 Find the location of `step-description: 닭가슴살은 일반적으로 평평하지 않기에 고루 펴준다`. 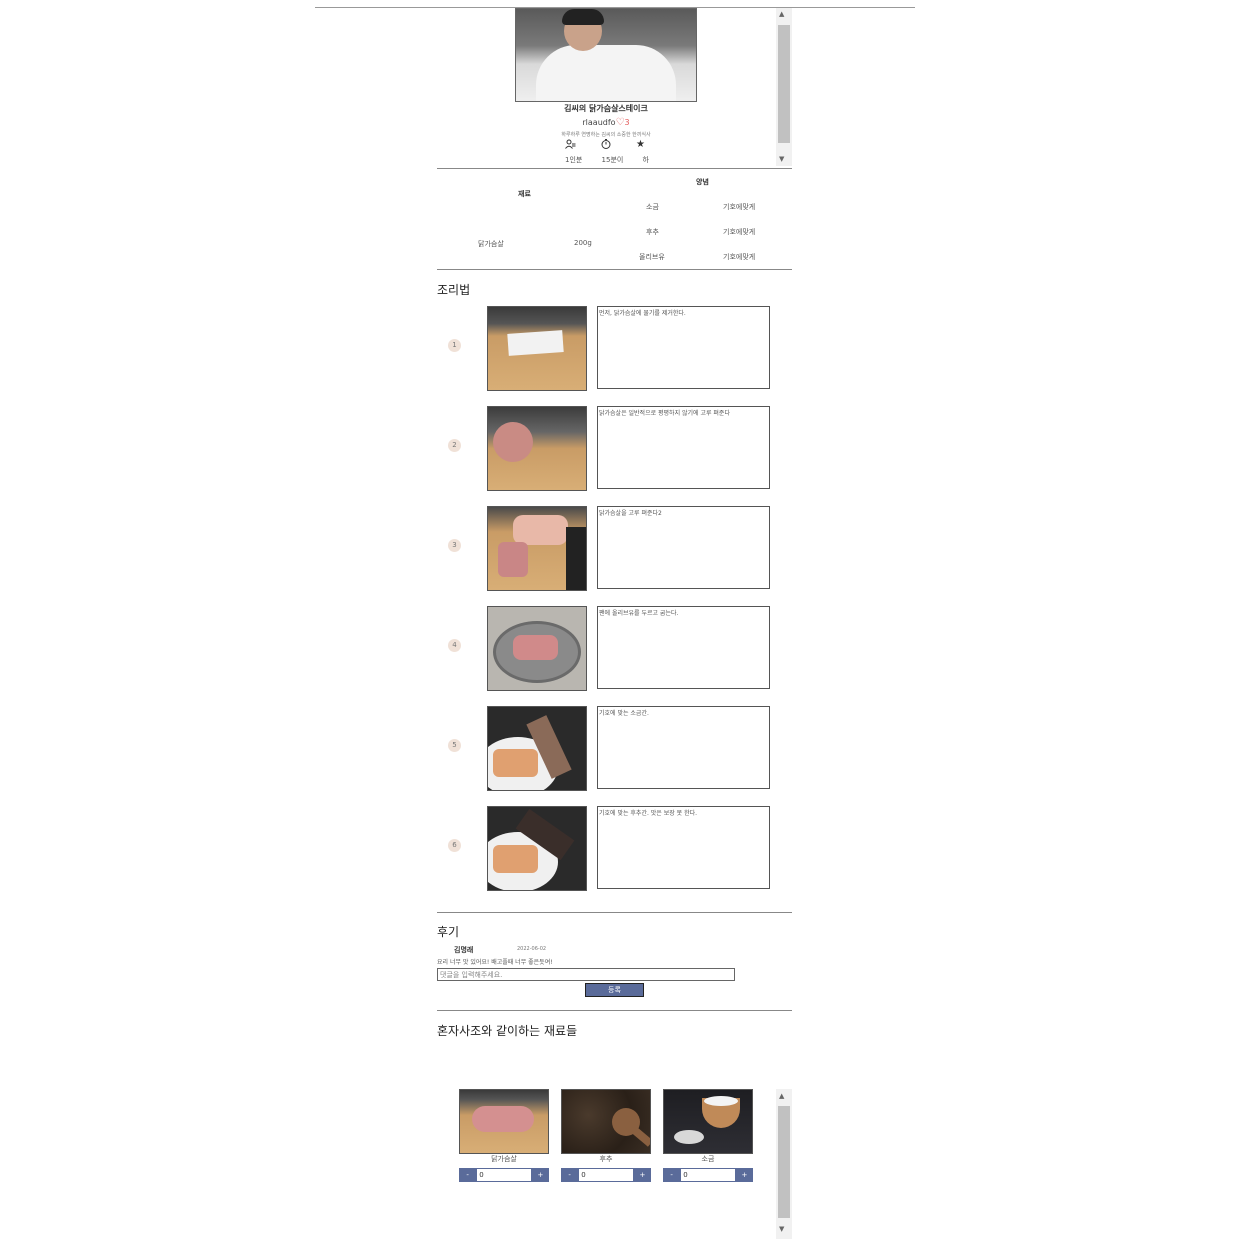

step-description: 닭가슴살은 일반적으로 평평하지 않기에 고루 펴준다 is located at coordinates (683, 447).